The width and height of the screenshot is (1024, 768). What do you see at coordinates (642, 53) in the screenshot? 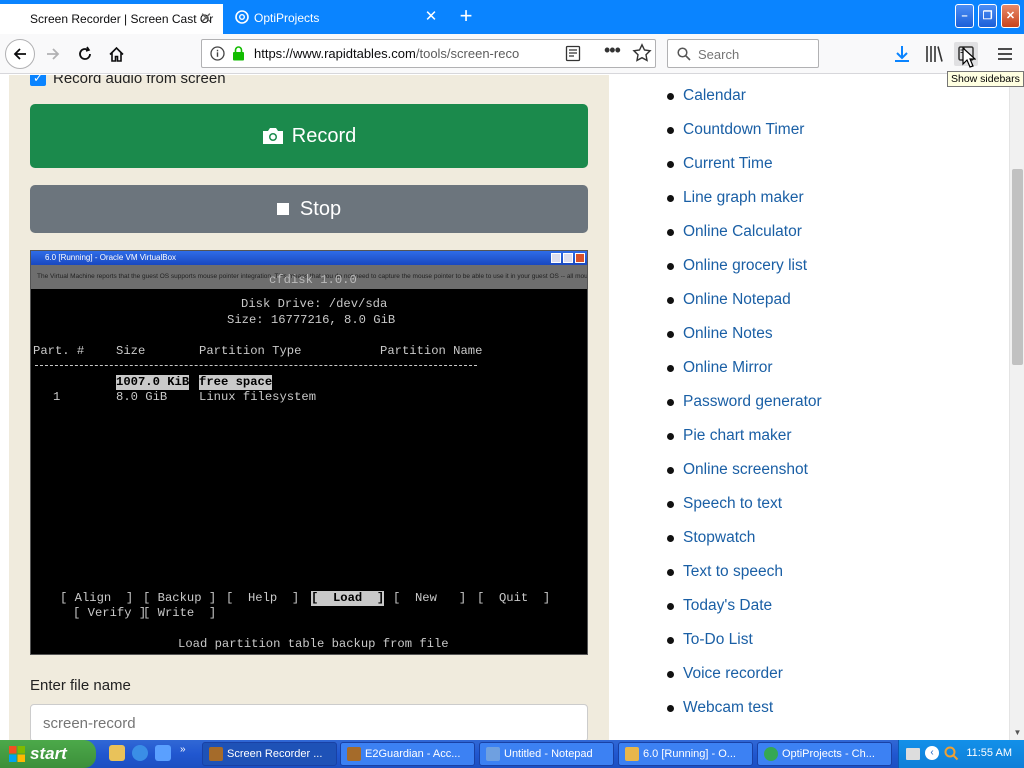
I see `bookmark-star-icon` at bounding box center [642, 53].